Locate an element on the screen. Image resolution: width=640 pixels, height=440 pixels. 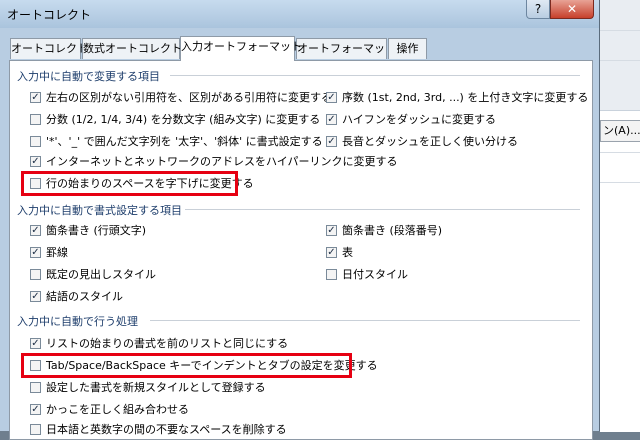
option-hyperlinks: ✓ インターネットとネットワークのアドレスをハイパーリンクに変更する is located at coordinates (214, 162).